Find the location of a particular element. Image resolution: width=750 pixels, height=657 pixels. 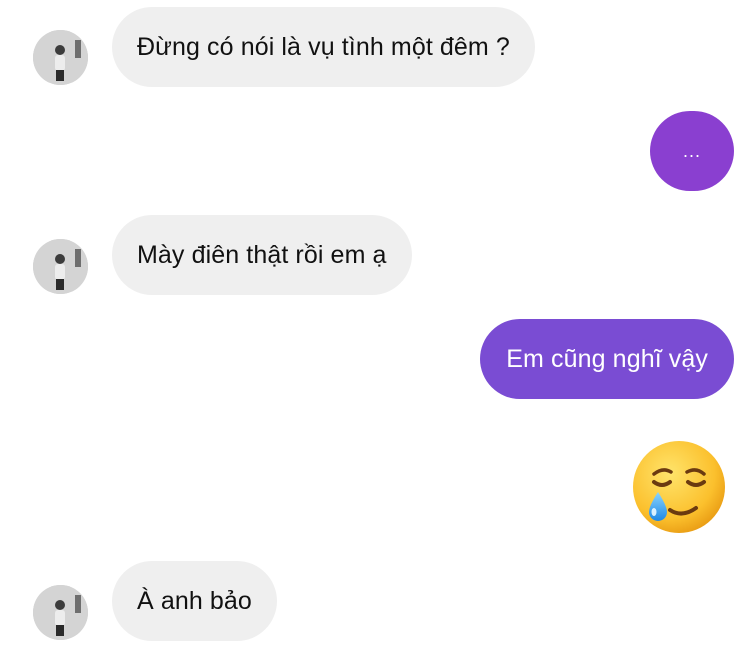

message-row: Em cũng nghĩ vậy is located at coordinates (375, 359).